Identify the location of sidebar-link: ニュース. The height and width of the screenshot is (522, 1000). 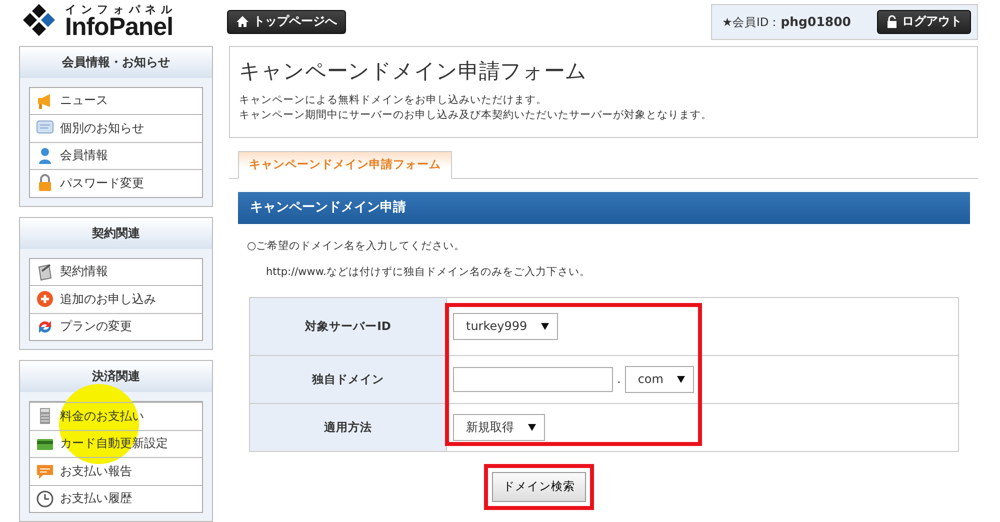
(116, 101).